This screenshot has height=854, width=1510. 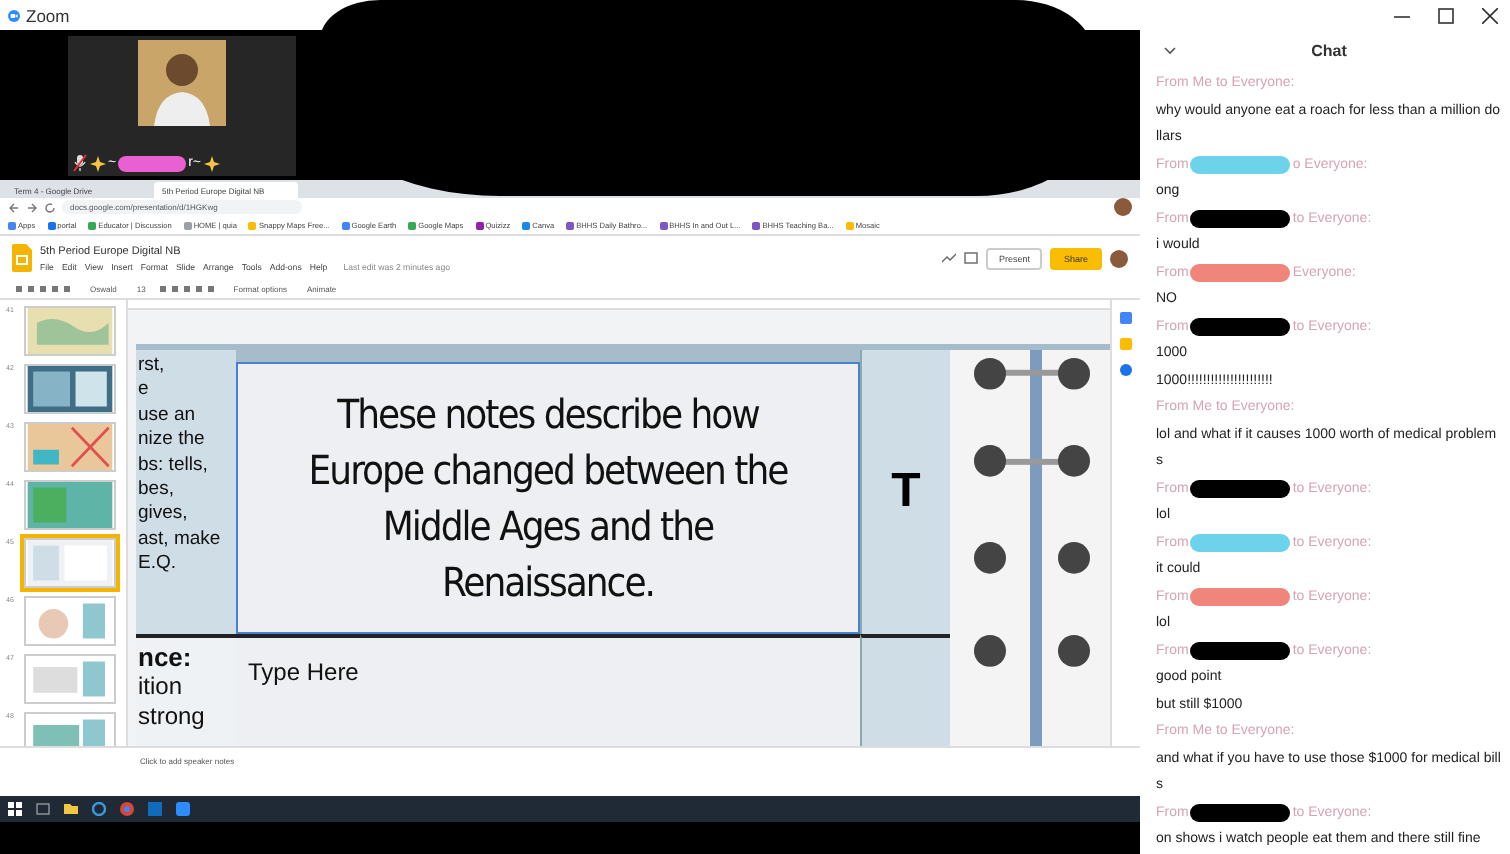 I want to click on slide-text: bes,, so click(x=157, y=490).